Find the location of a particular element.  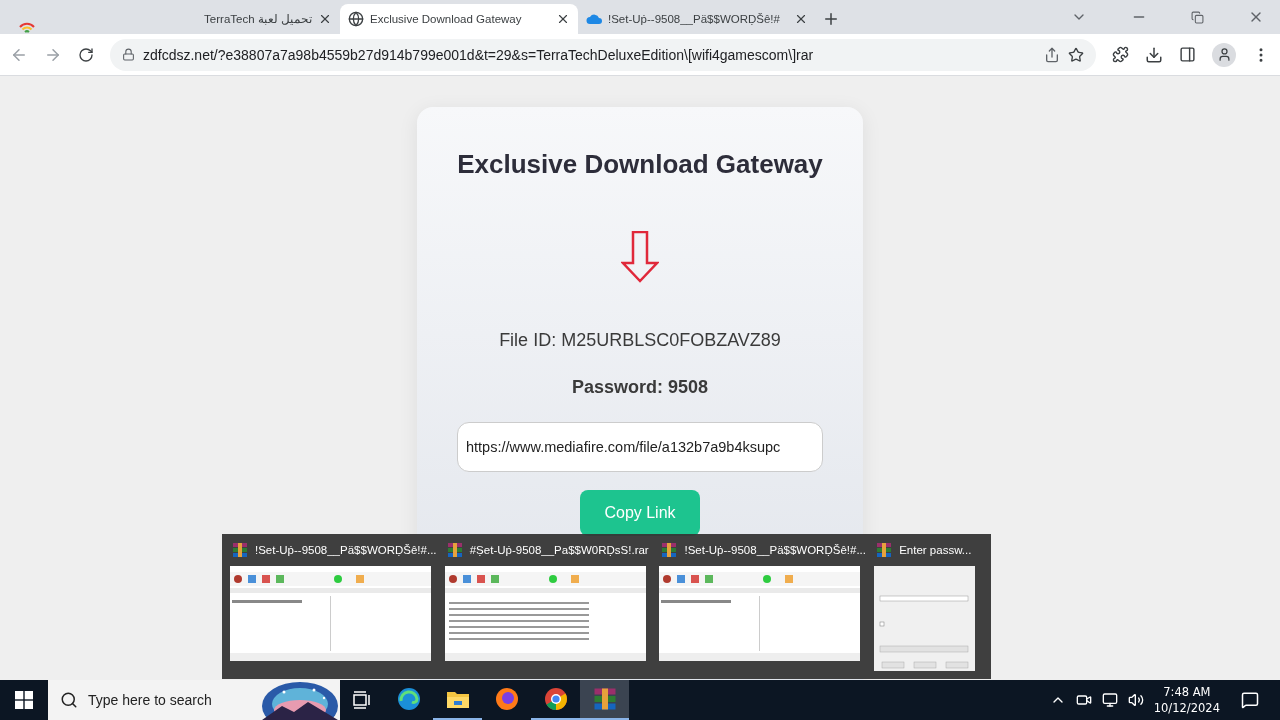

browser-tab: Exclusive Download Gateway is located at coordinates (459, 19).